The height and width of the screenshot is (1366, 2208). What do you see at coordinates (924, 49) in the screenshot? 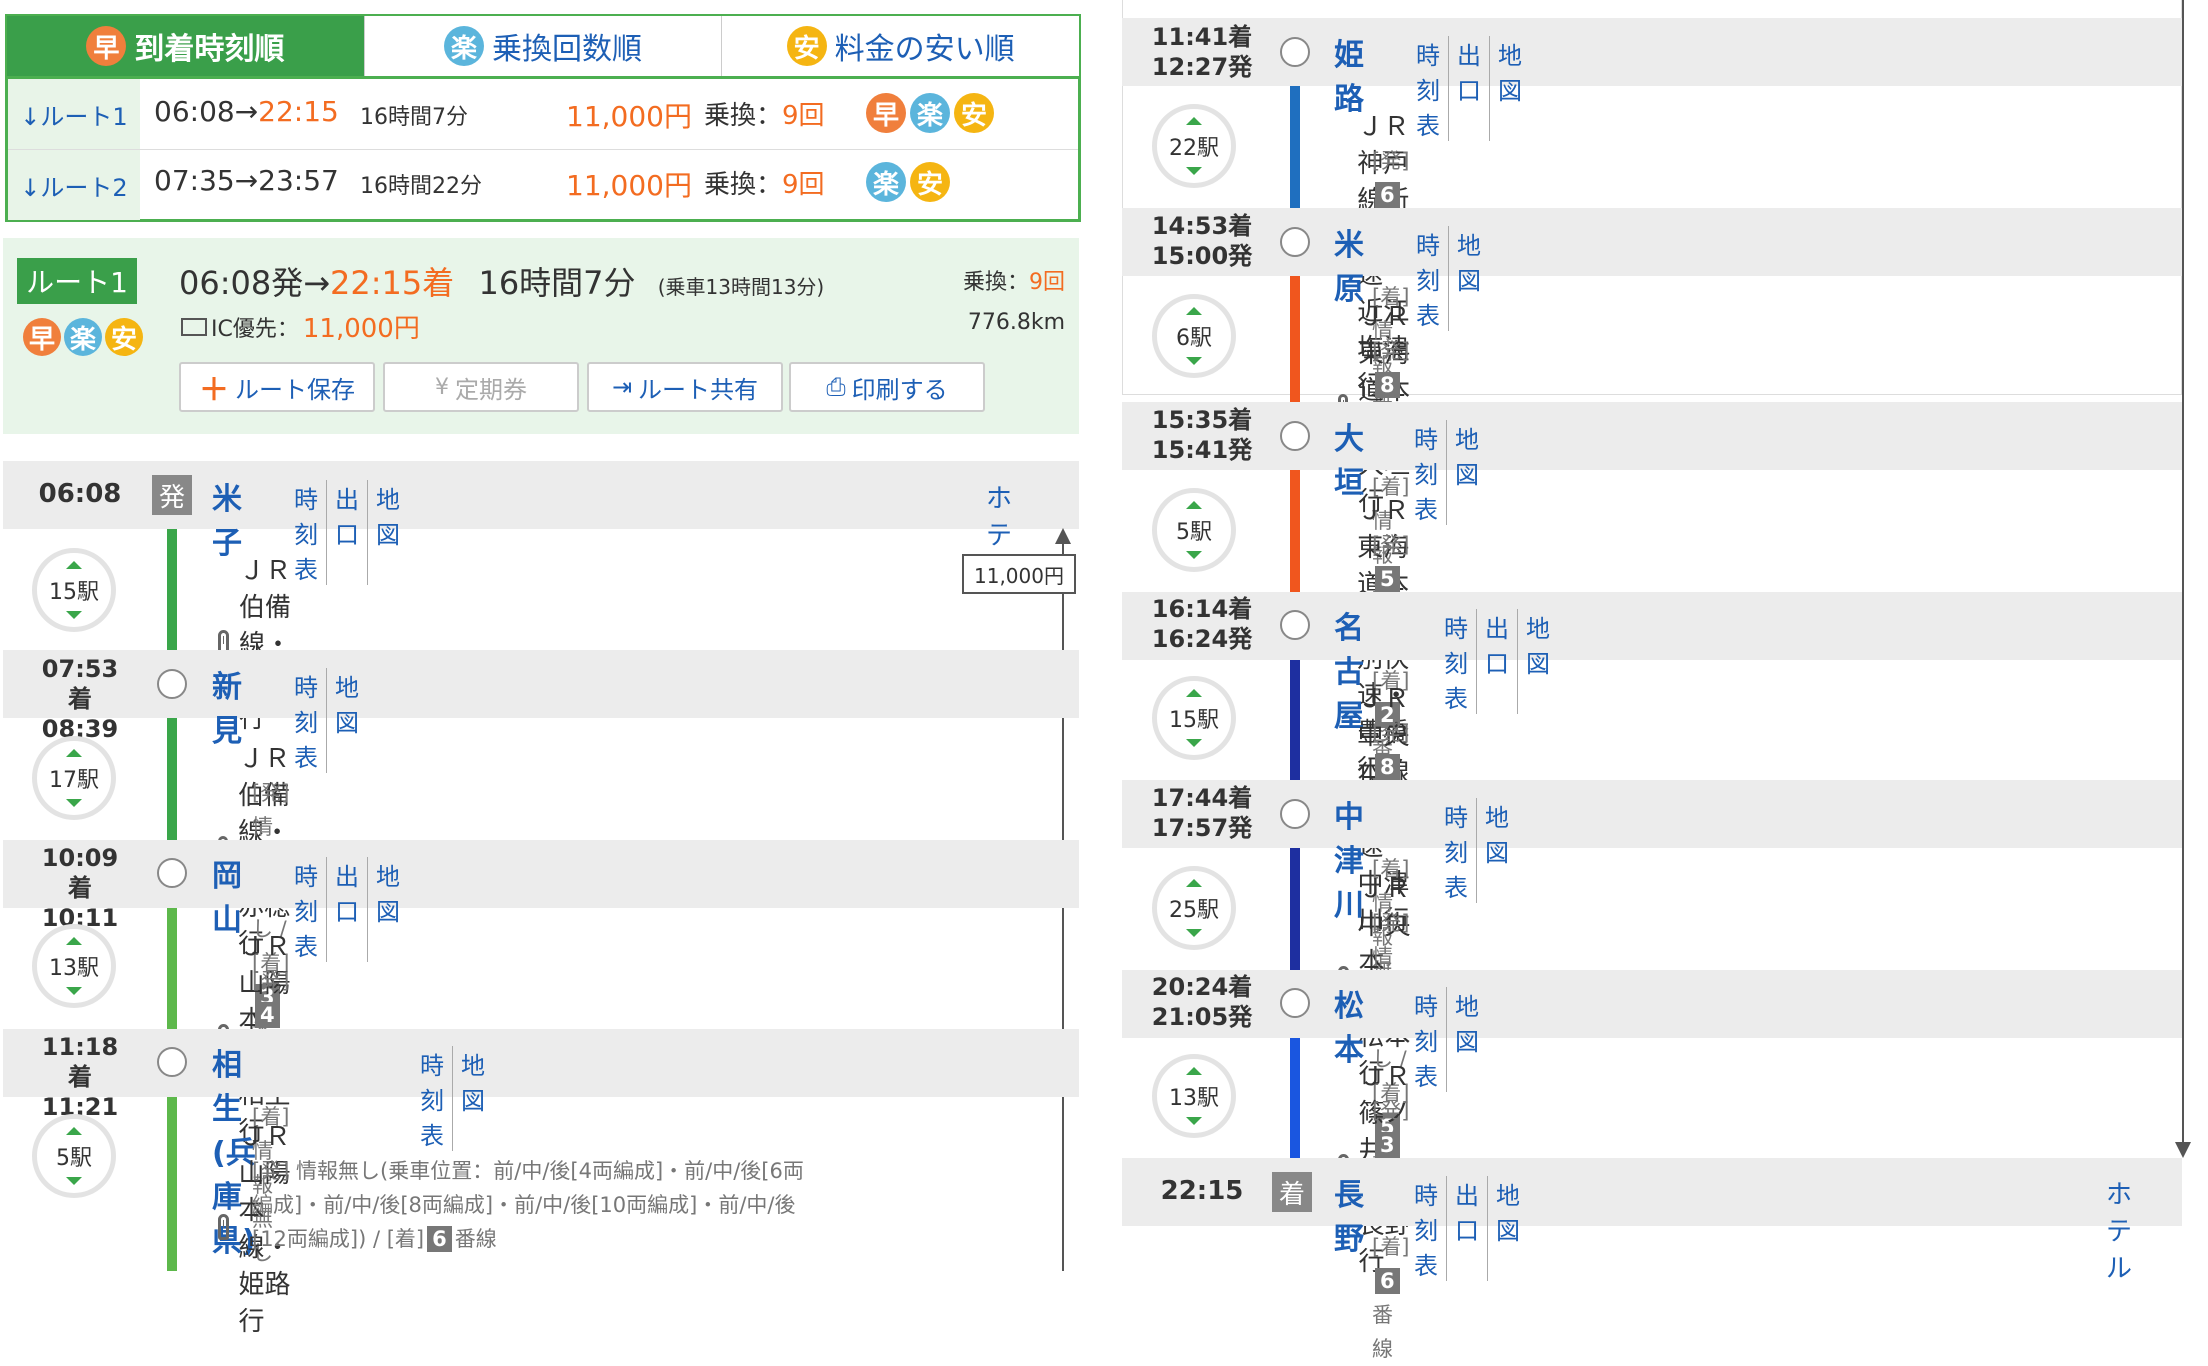
I see `tab-label: 料金の安い順` at bounding box center [924, 49].